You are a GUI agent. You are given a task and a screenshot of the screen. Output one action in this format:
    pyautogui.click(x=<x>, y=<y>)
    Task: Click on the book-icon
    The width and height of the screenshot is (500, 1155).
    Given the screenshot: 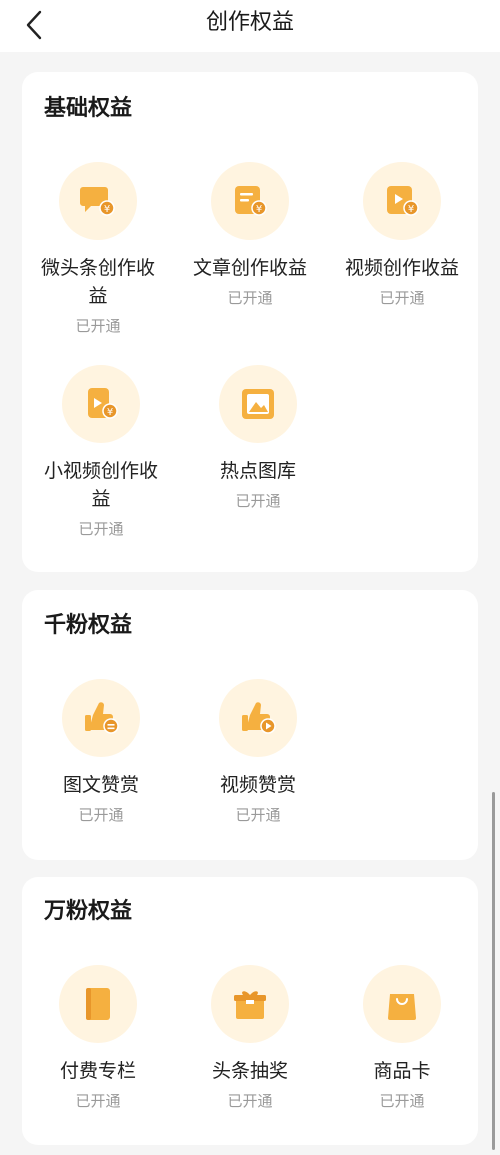 What is the action you would take?
    pyautogui.click(x=98, y=1004)
    